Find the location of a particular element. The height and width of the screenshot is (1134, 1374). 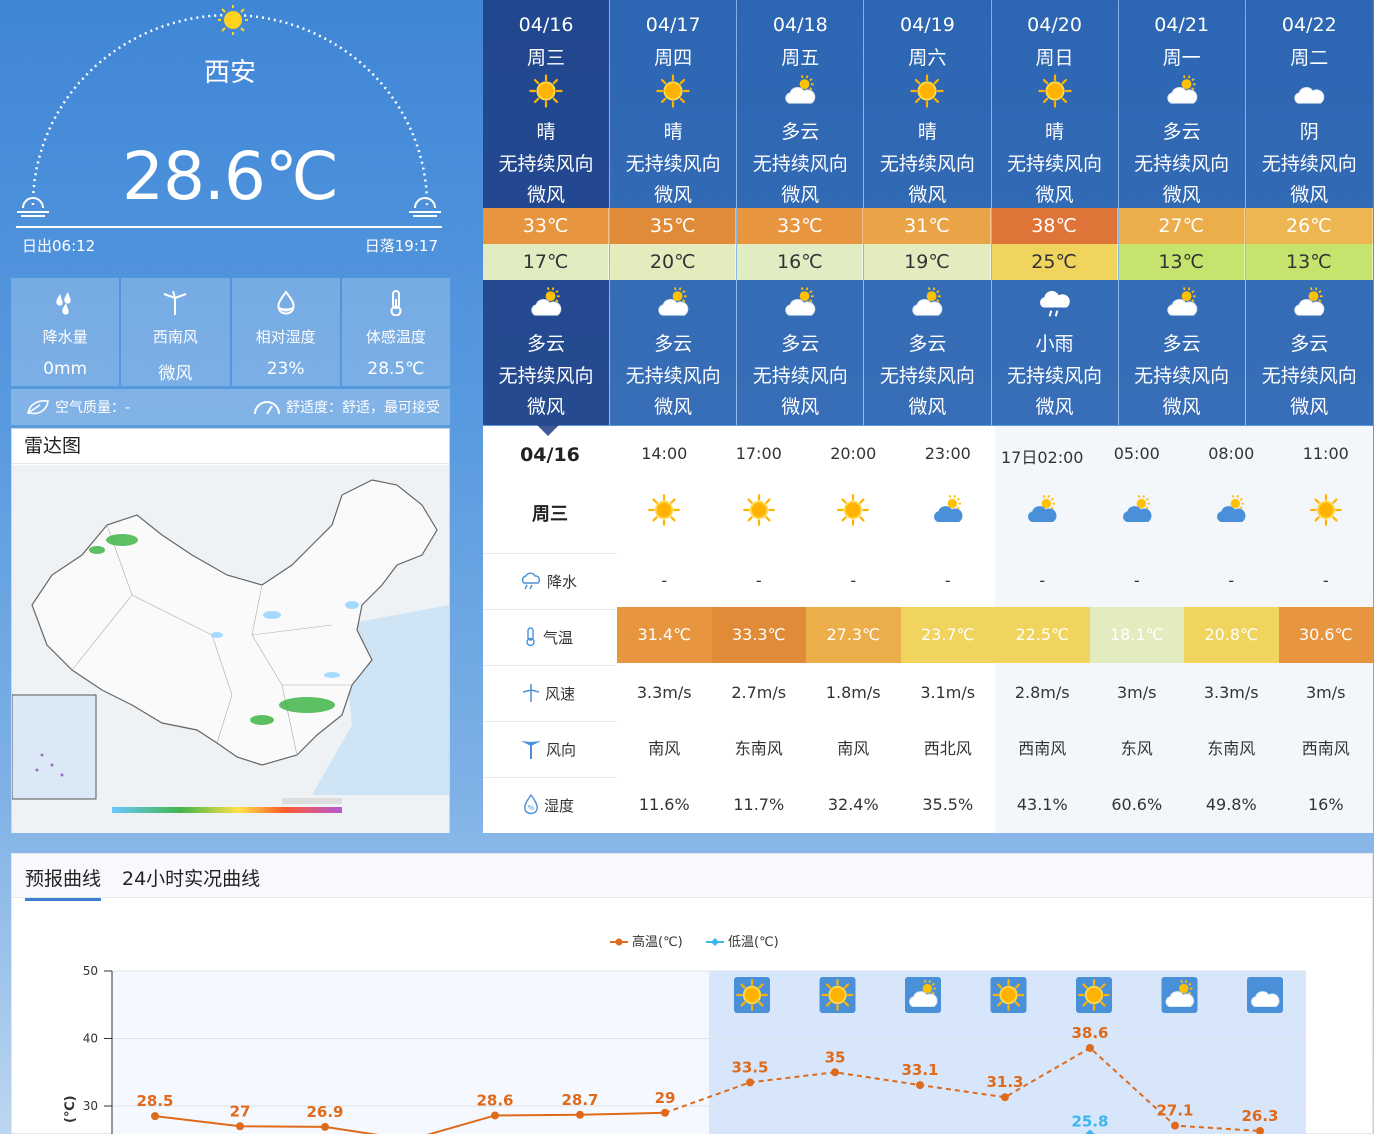

high-temp-label: 33.5 is located at coordinates (749, 1067).